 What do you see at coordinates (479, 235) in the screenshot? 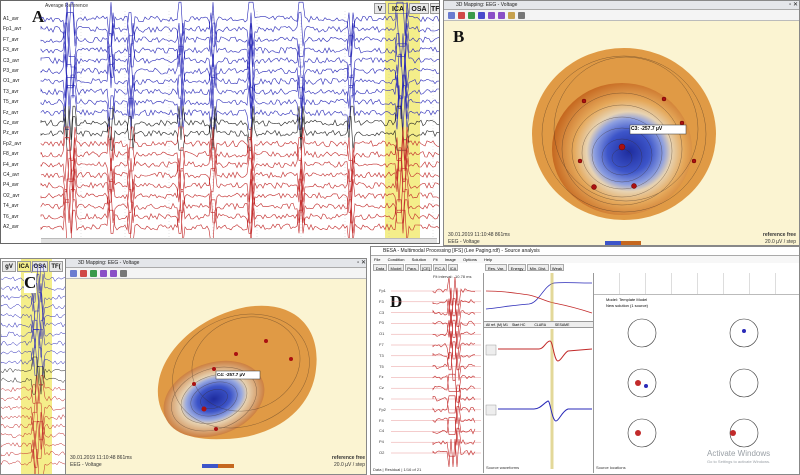
I see `panel-b-timestamp: 30.01.2019 11:10:48 861ms` at bounding box center [479, 235].